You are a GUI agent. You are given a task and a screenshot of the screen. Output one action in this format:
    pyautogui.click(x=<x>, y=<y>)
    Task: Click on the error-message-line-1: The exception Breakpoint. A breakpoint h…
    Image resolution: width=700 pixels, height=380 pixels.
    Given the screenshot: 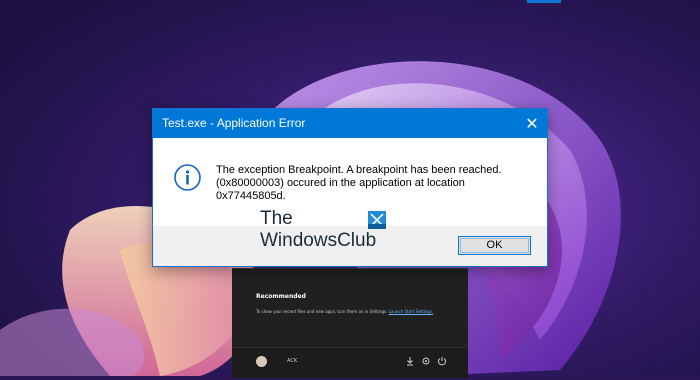 What is the action you would take?
    pyautogui.click(x=359, y=170)
    